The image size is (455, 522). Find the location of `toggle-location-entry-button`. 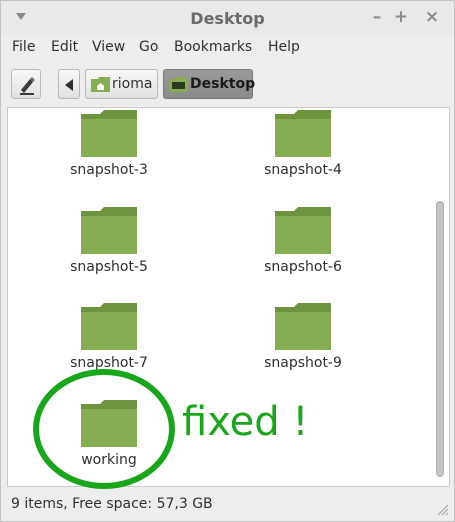

toggle-location-entry-button is located at coordinates (26, 84).